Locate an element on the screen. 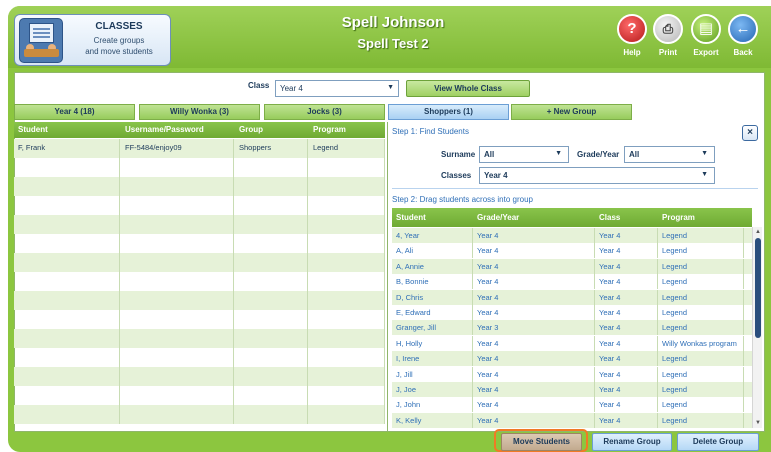  delete-group-button: Delete Group is located at coordinates (718, 442).